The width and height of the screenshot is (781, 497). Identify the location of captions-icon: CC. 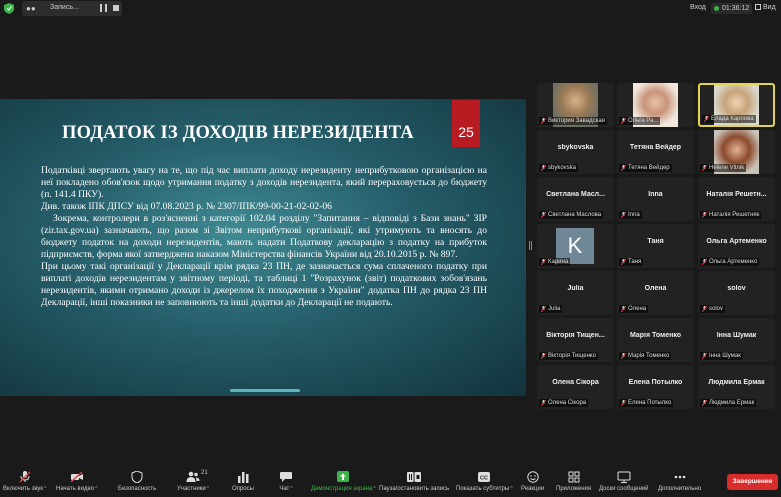
(484, 477).